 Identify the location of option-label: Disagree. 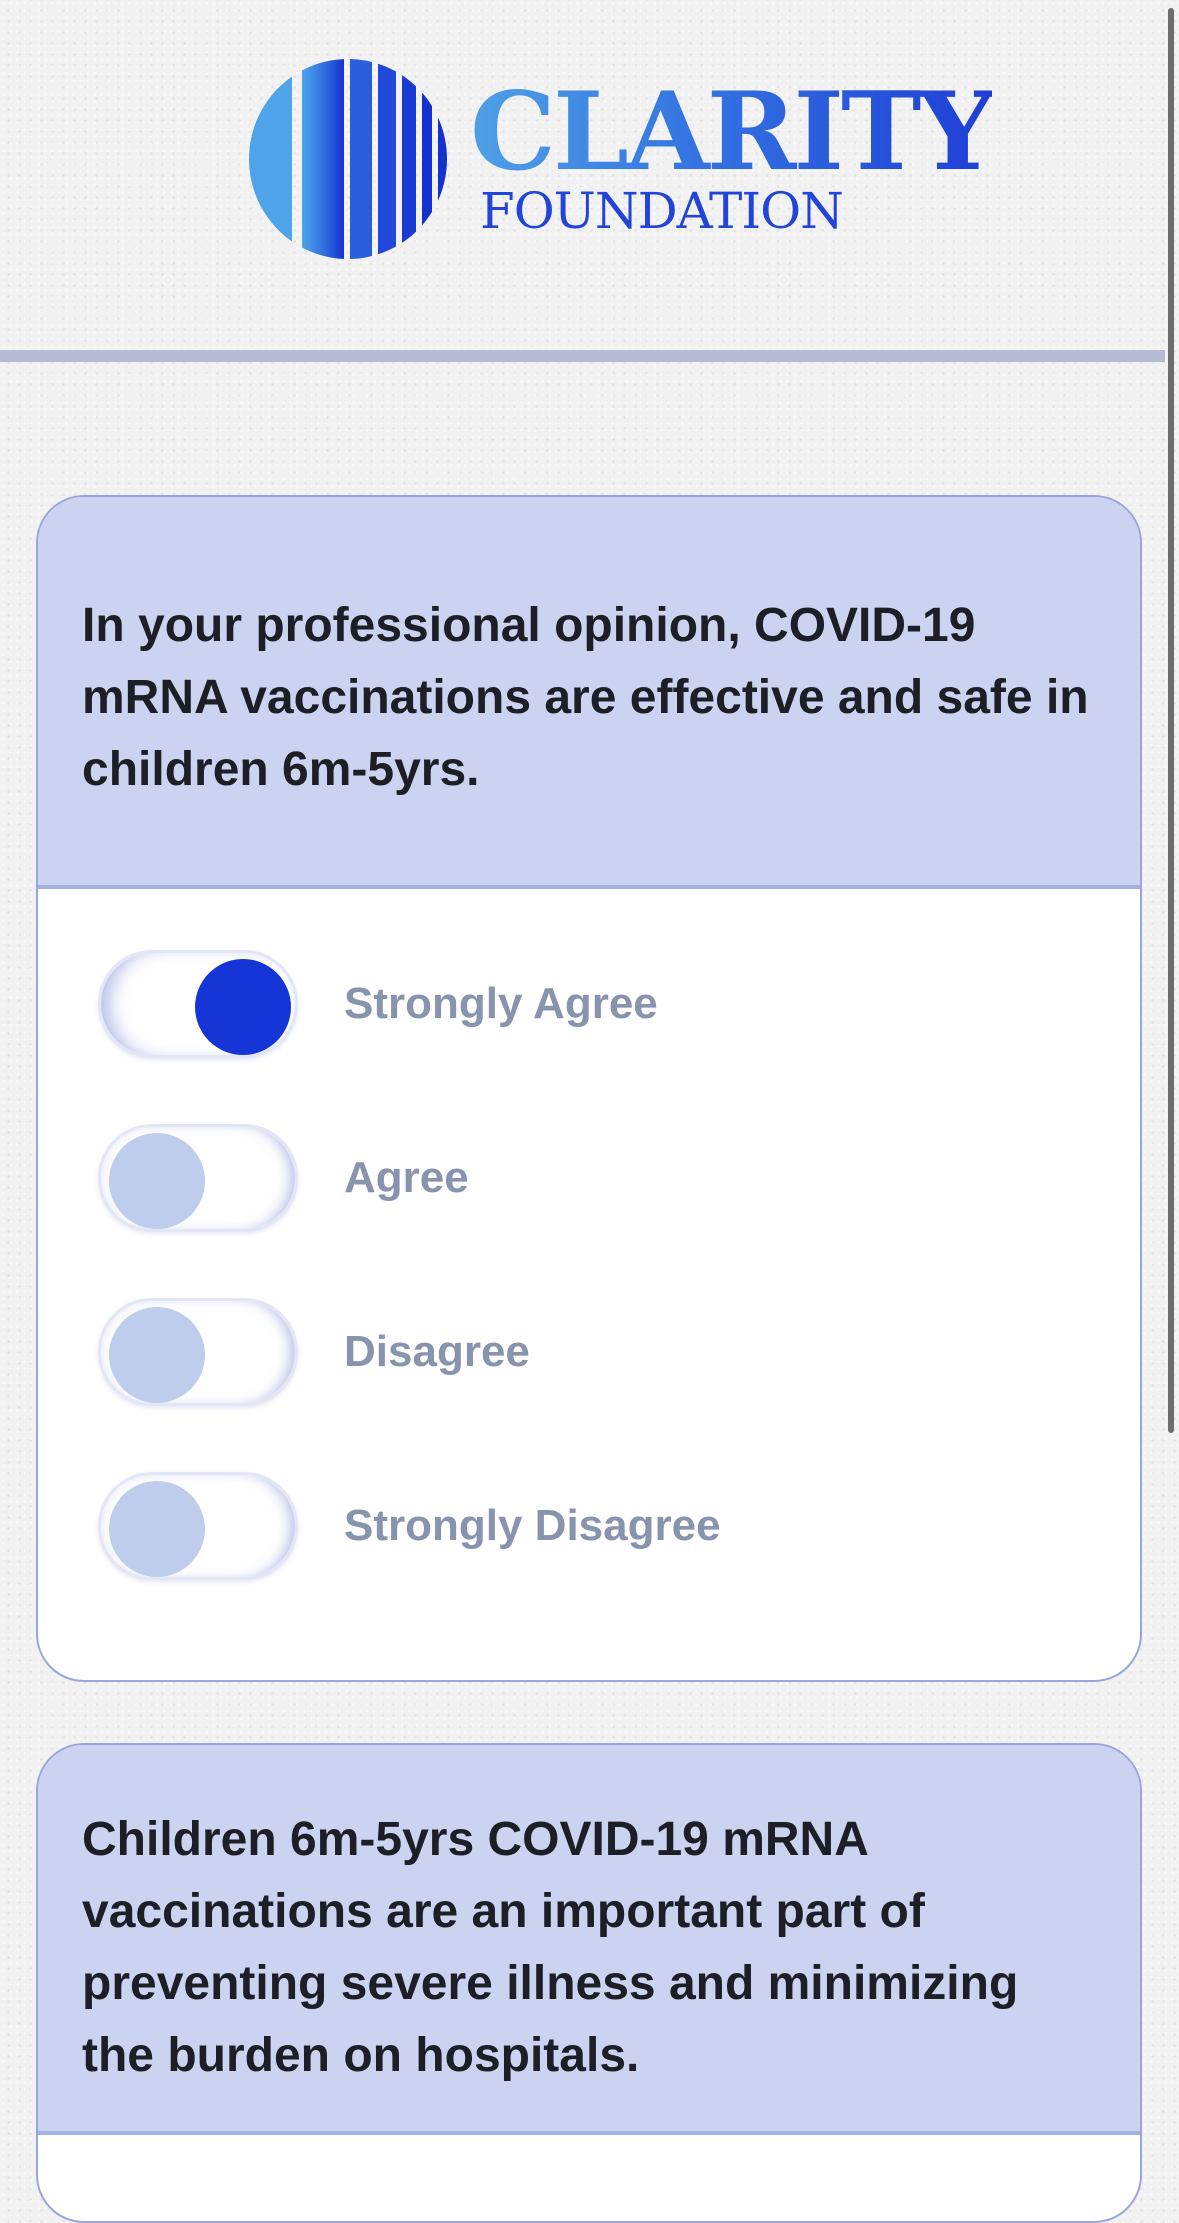
(437, 1352).